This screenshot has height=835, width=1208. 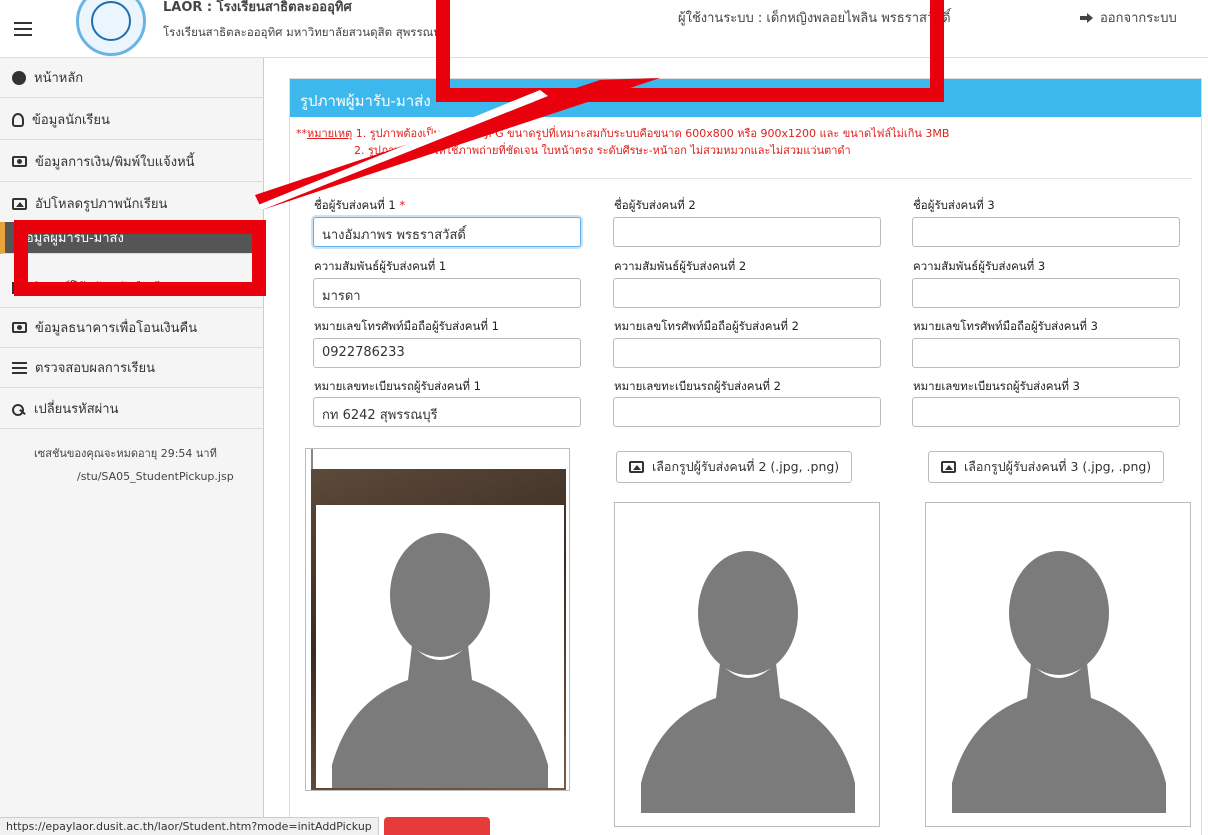 What do you see at coordinates (457, 144) in the screenshot?
I see `annotation-pointer-arrow` at bounding box center [457, 144].